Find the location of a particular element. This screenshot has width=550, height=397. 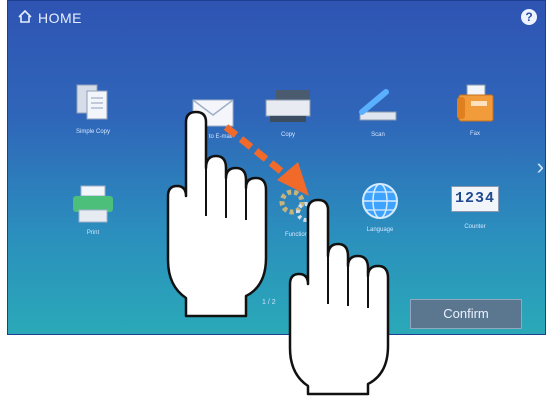

start-hand-icon is located at coordinates (217, 214).